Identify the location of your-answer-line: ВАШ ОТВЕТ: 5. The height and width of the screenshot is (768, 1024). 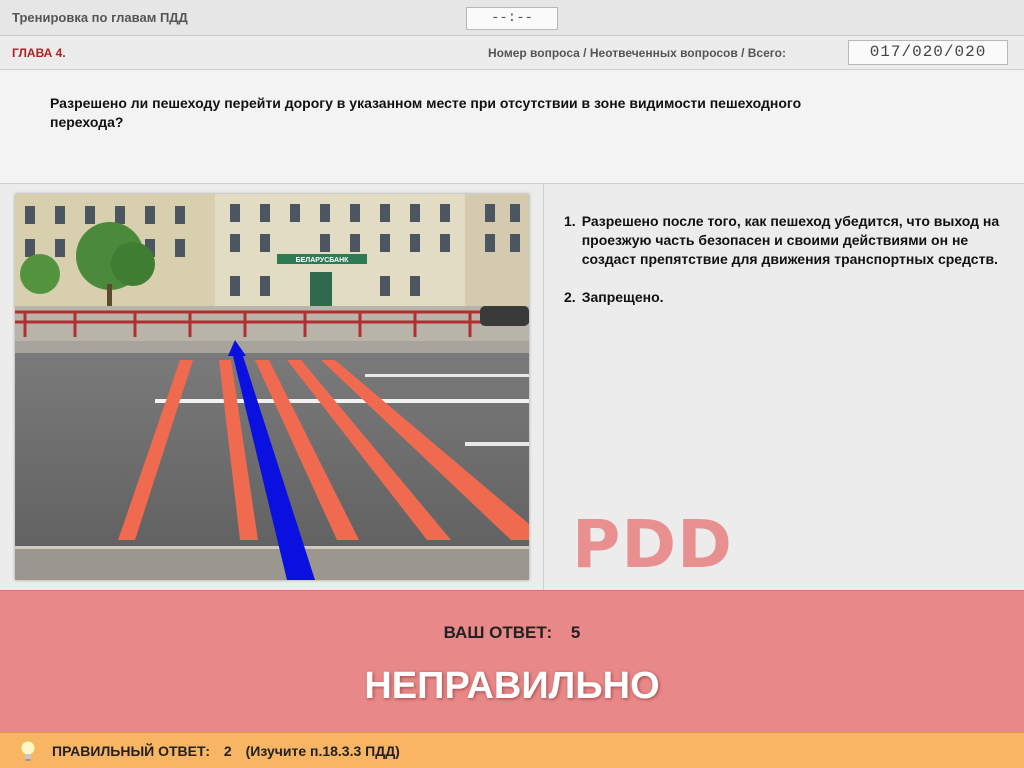
(512, 633).